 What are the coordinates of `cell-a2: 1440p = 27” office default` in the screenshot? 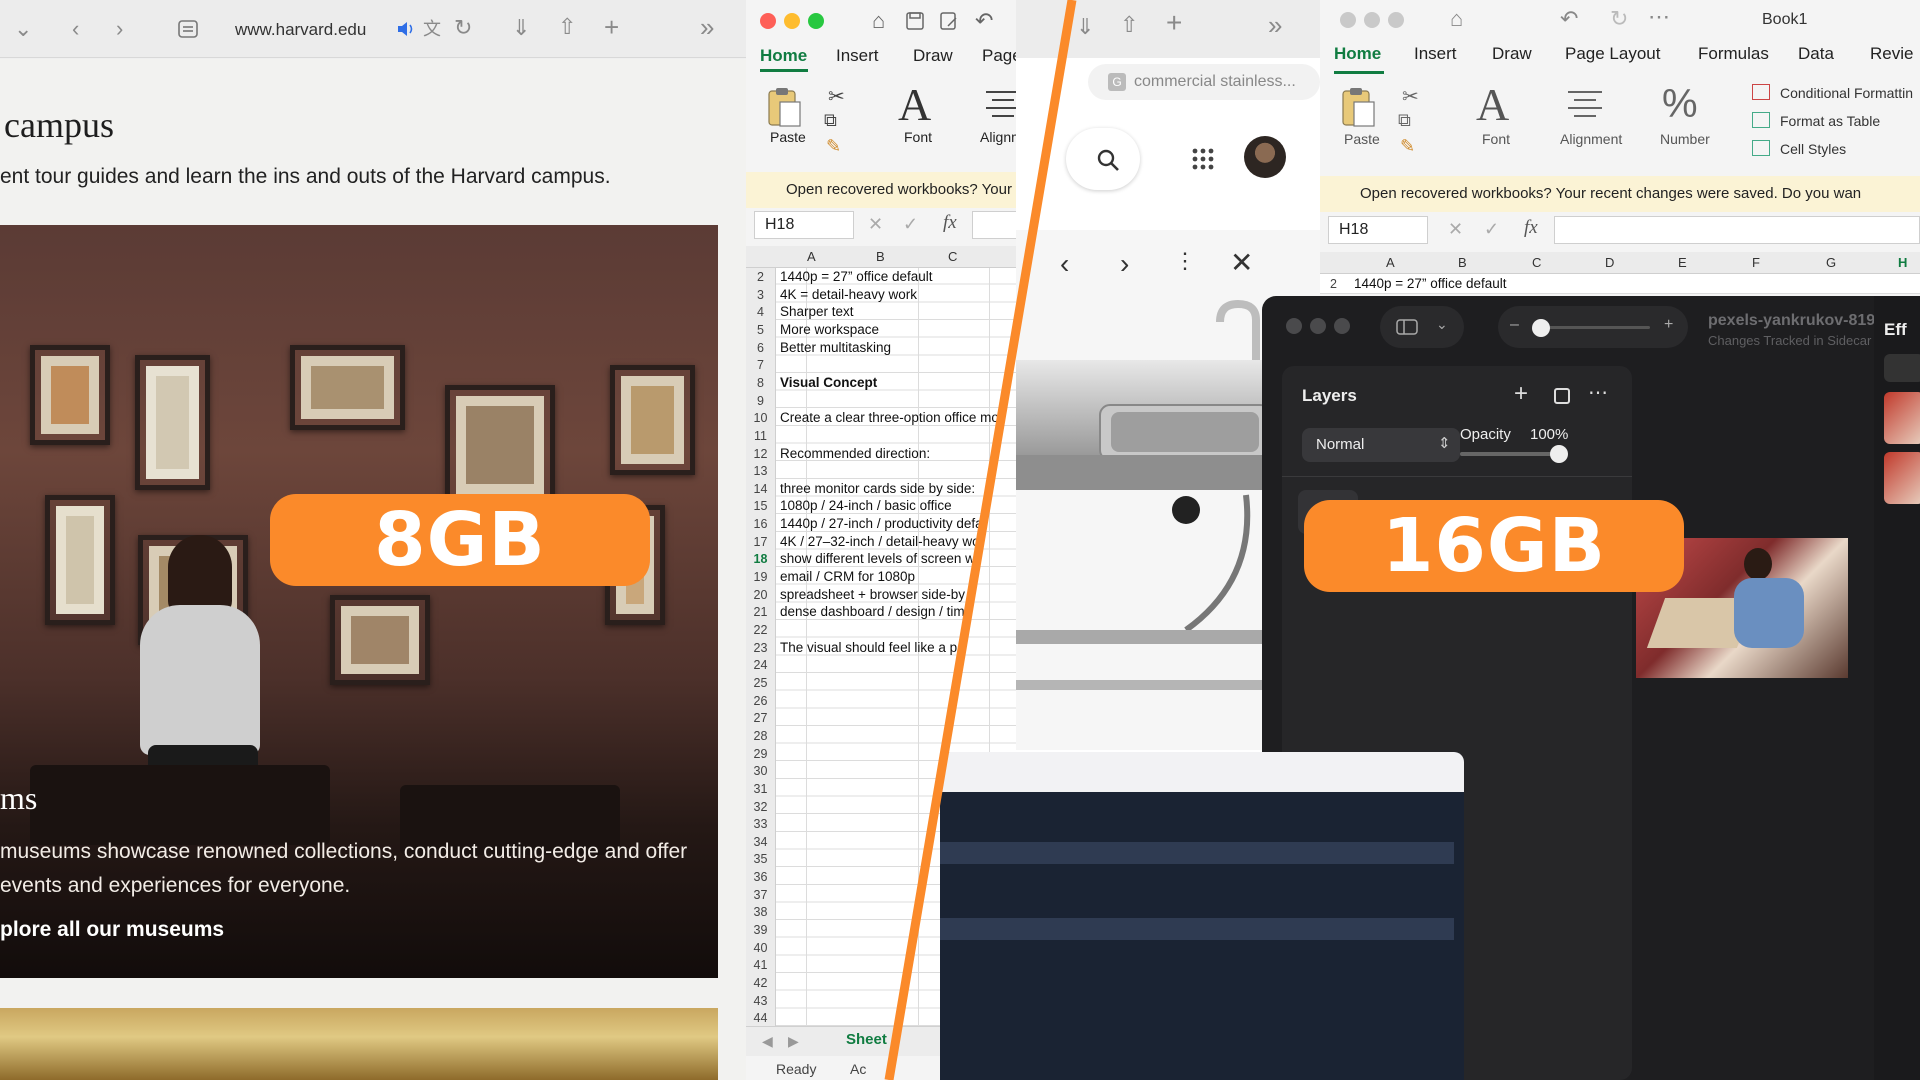 It's located at (856, 276).